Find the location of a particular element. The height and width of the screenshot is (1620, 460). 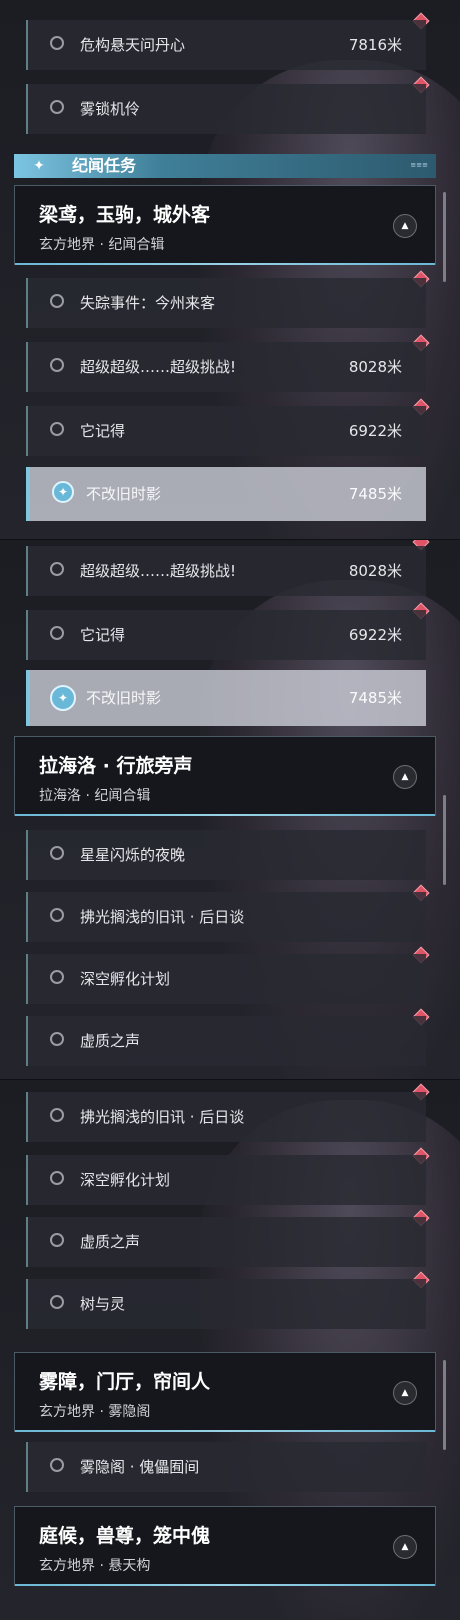

quest-row: 树与灵 is located at coordinates (226, 1304).